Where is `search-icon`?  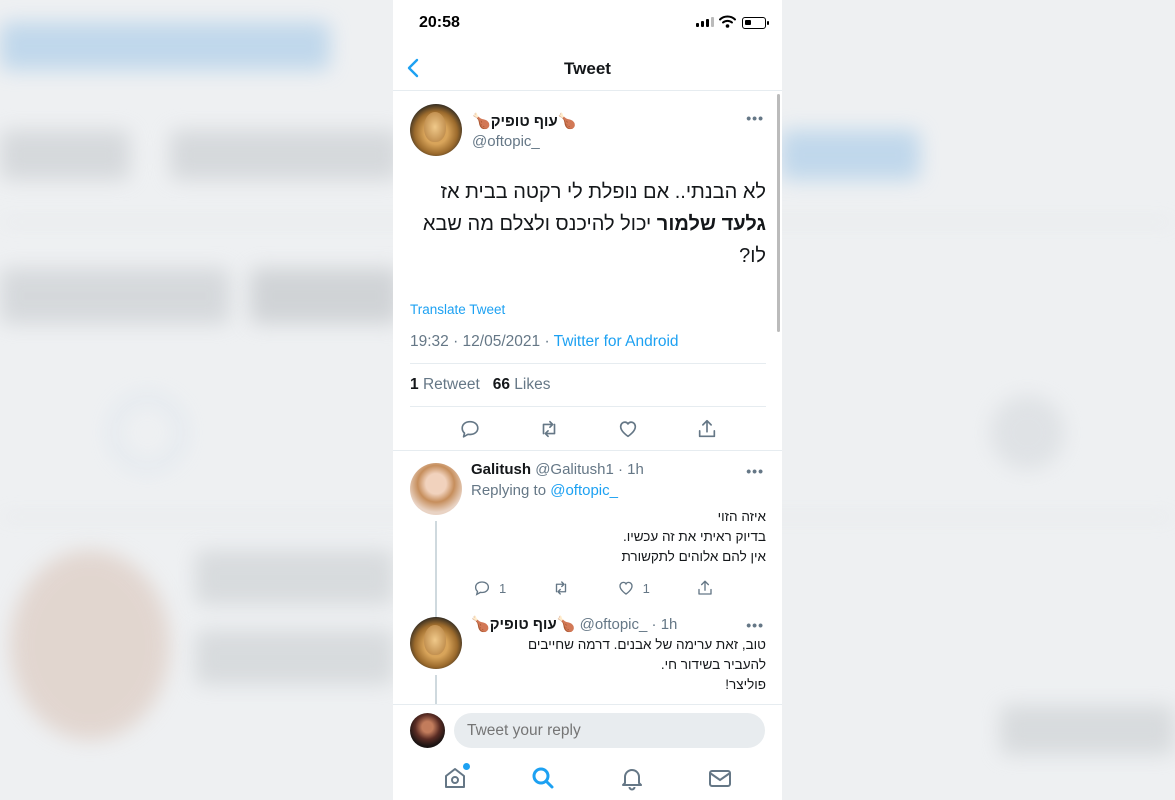 search-icon is located at coordinates (543, 778).